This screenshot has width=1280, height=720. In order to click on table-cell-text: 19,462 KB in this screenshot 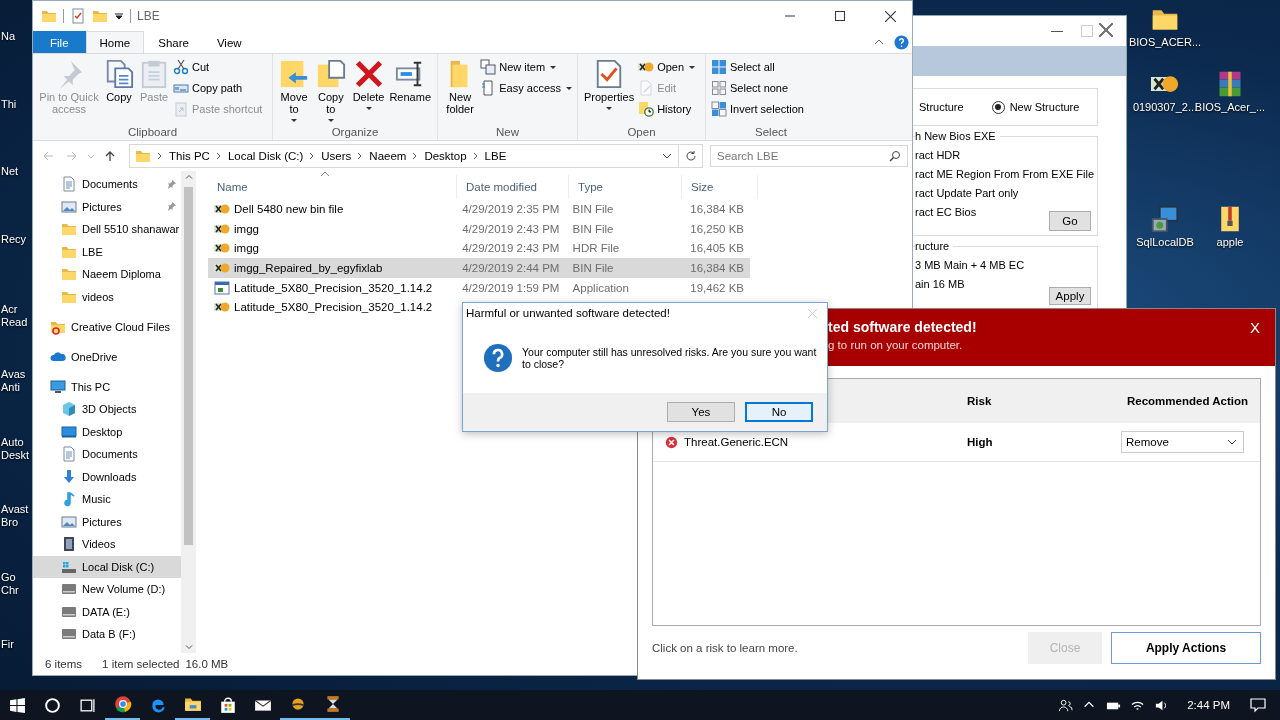, I will do `click(717, 287)`.